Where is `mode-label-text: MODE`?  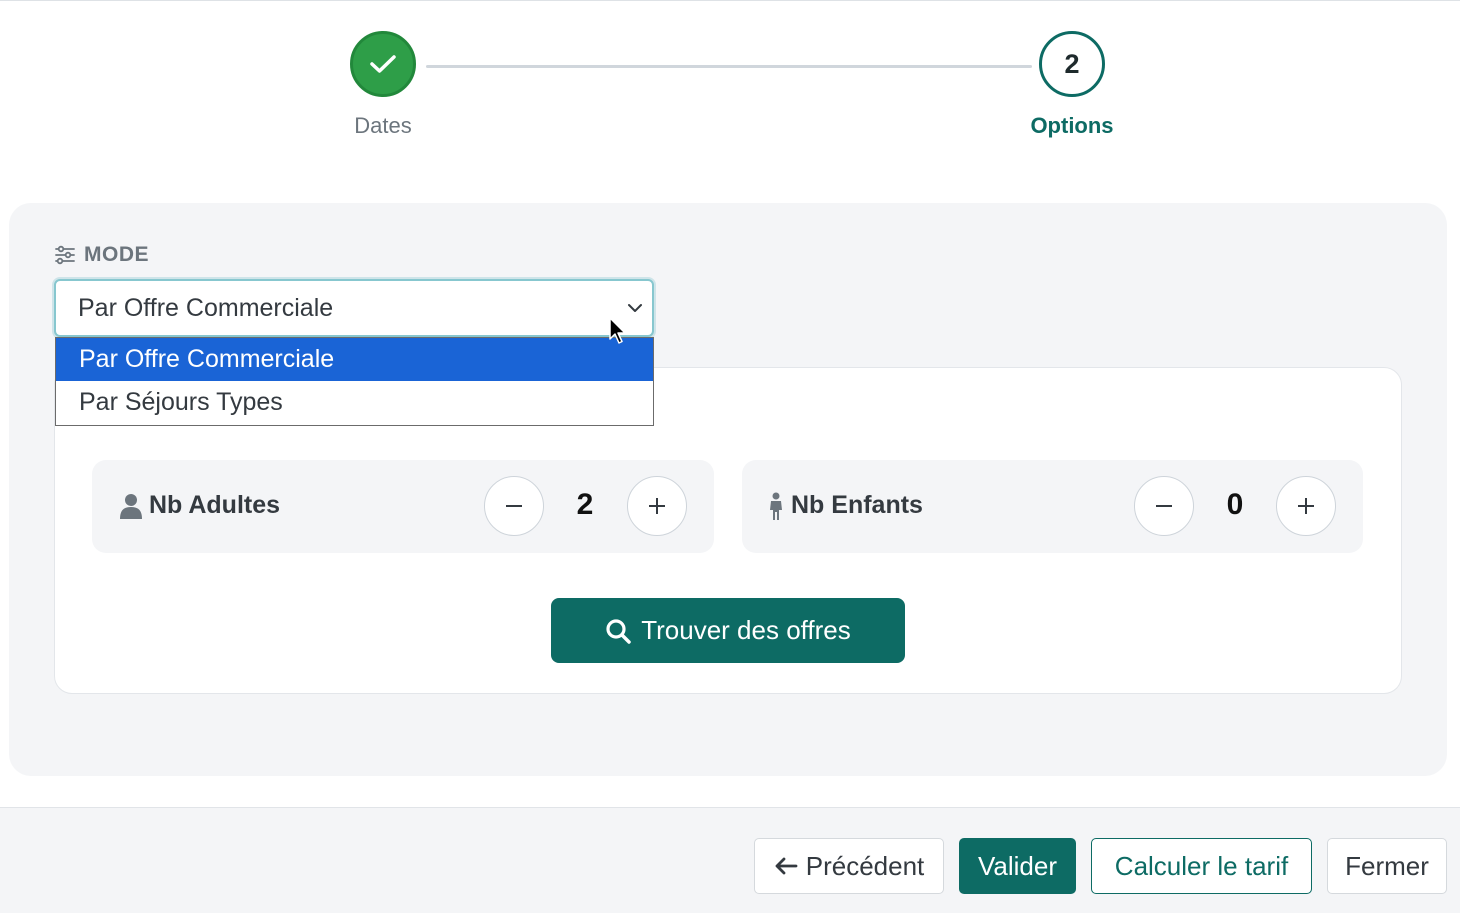
mode-label-text: MODE is located at coordinates (116, 254).